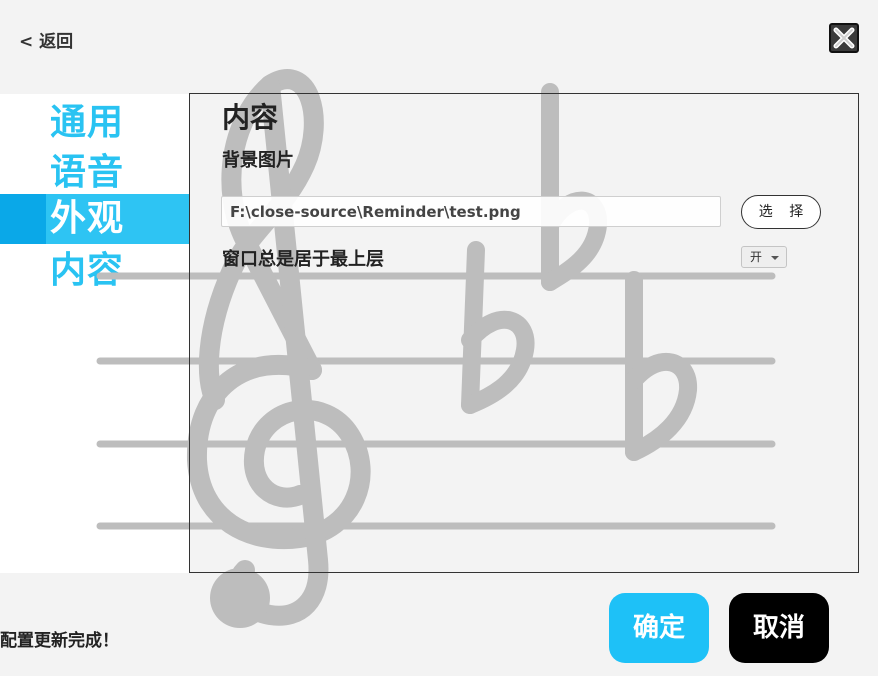 Image resolution: width=878 pixels, height=676 pixels. I want to click on sidebar-item-label: 语音, so click(87, 172).